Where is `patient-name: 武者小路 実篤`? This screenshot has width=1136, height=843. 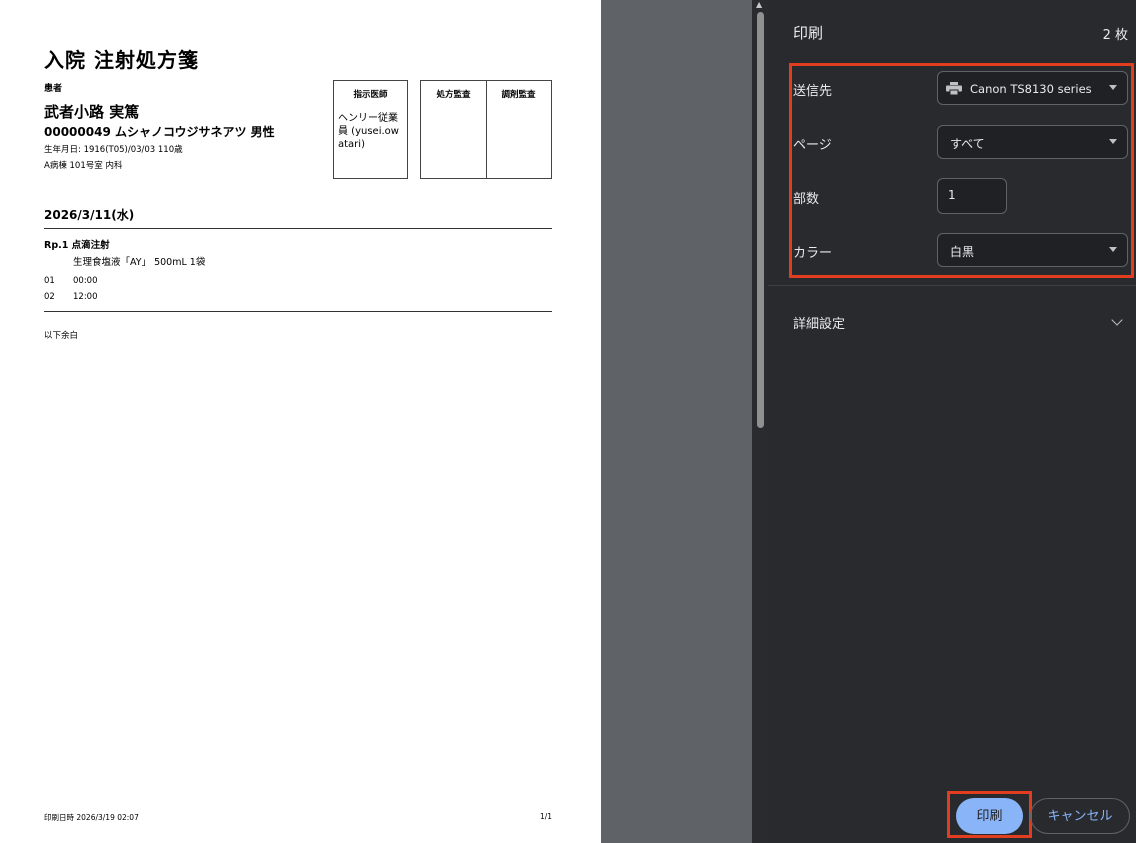
patient-name: 武者小路 実篤 is located at coordinates (92, 112).